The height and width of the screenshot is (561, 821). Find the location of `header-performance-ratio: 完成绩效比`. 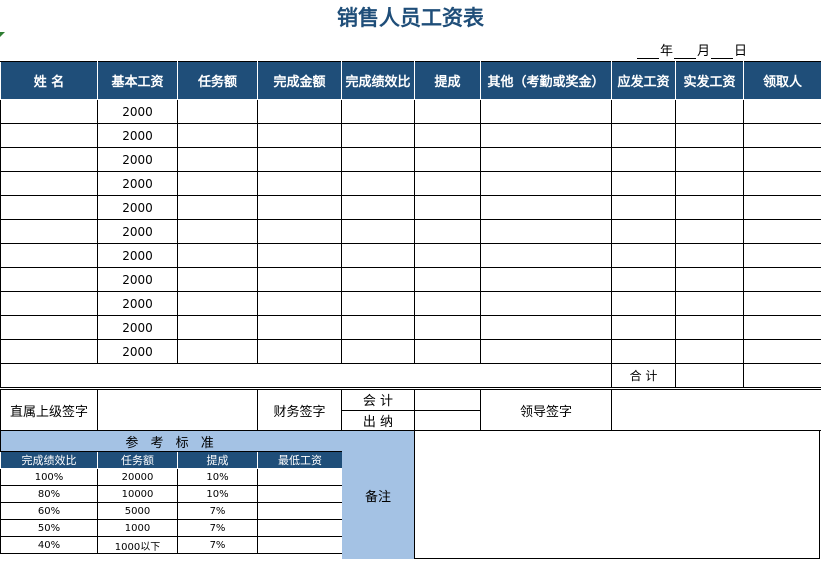

header-performance-ratio: 完成绩效比 is located at coordinates (378, 80).